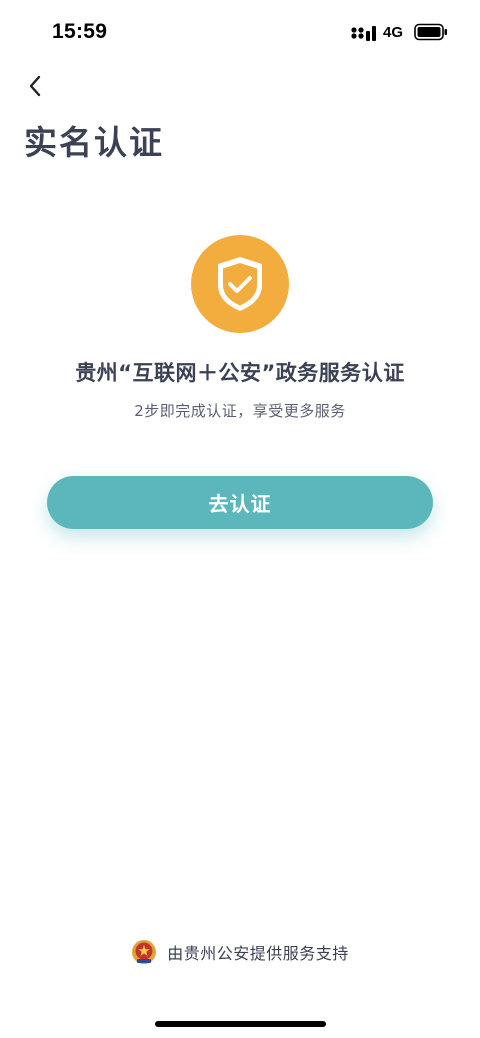 The image size is (480, 1038). What do you see at coordinates (240, 373) in the screenshot?
I see `headline: 贵州“互联网＋公安”政务服务认证` at bounding box center [240, 373].